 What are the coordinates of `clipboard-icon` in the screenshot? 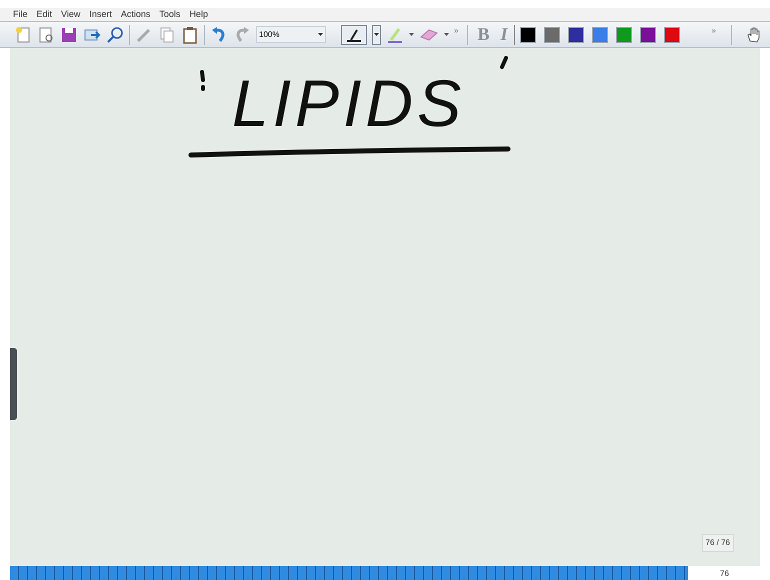 It's located at (190, 35).